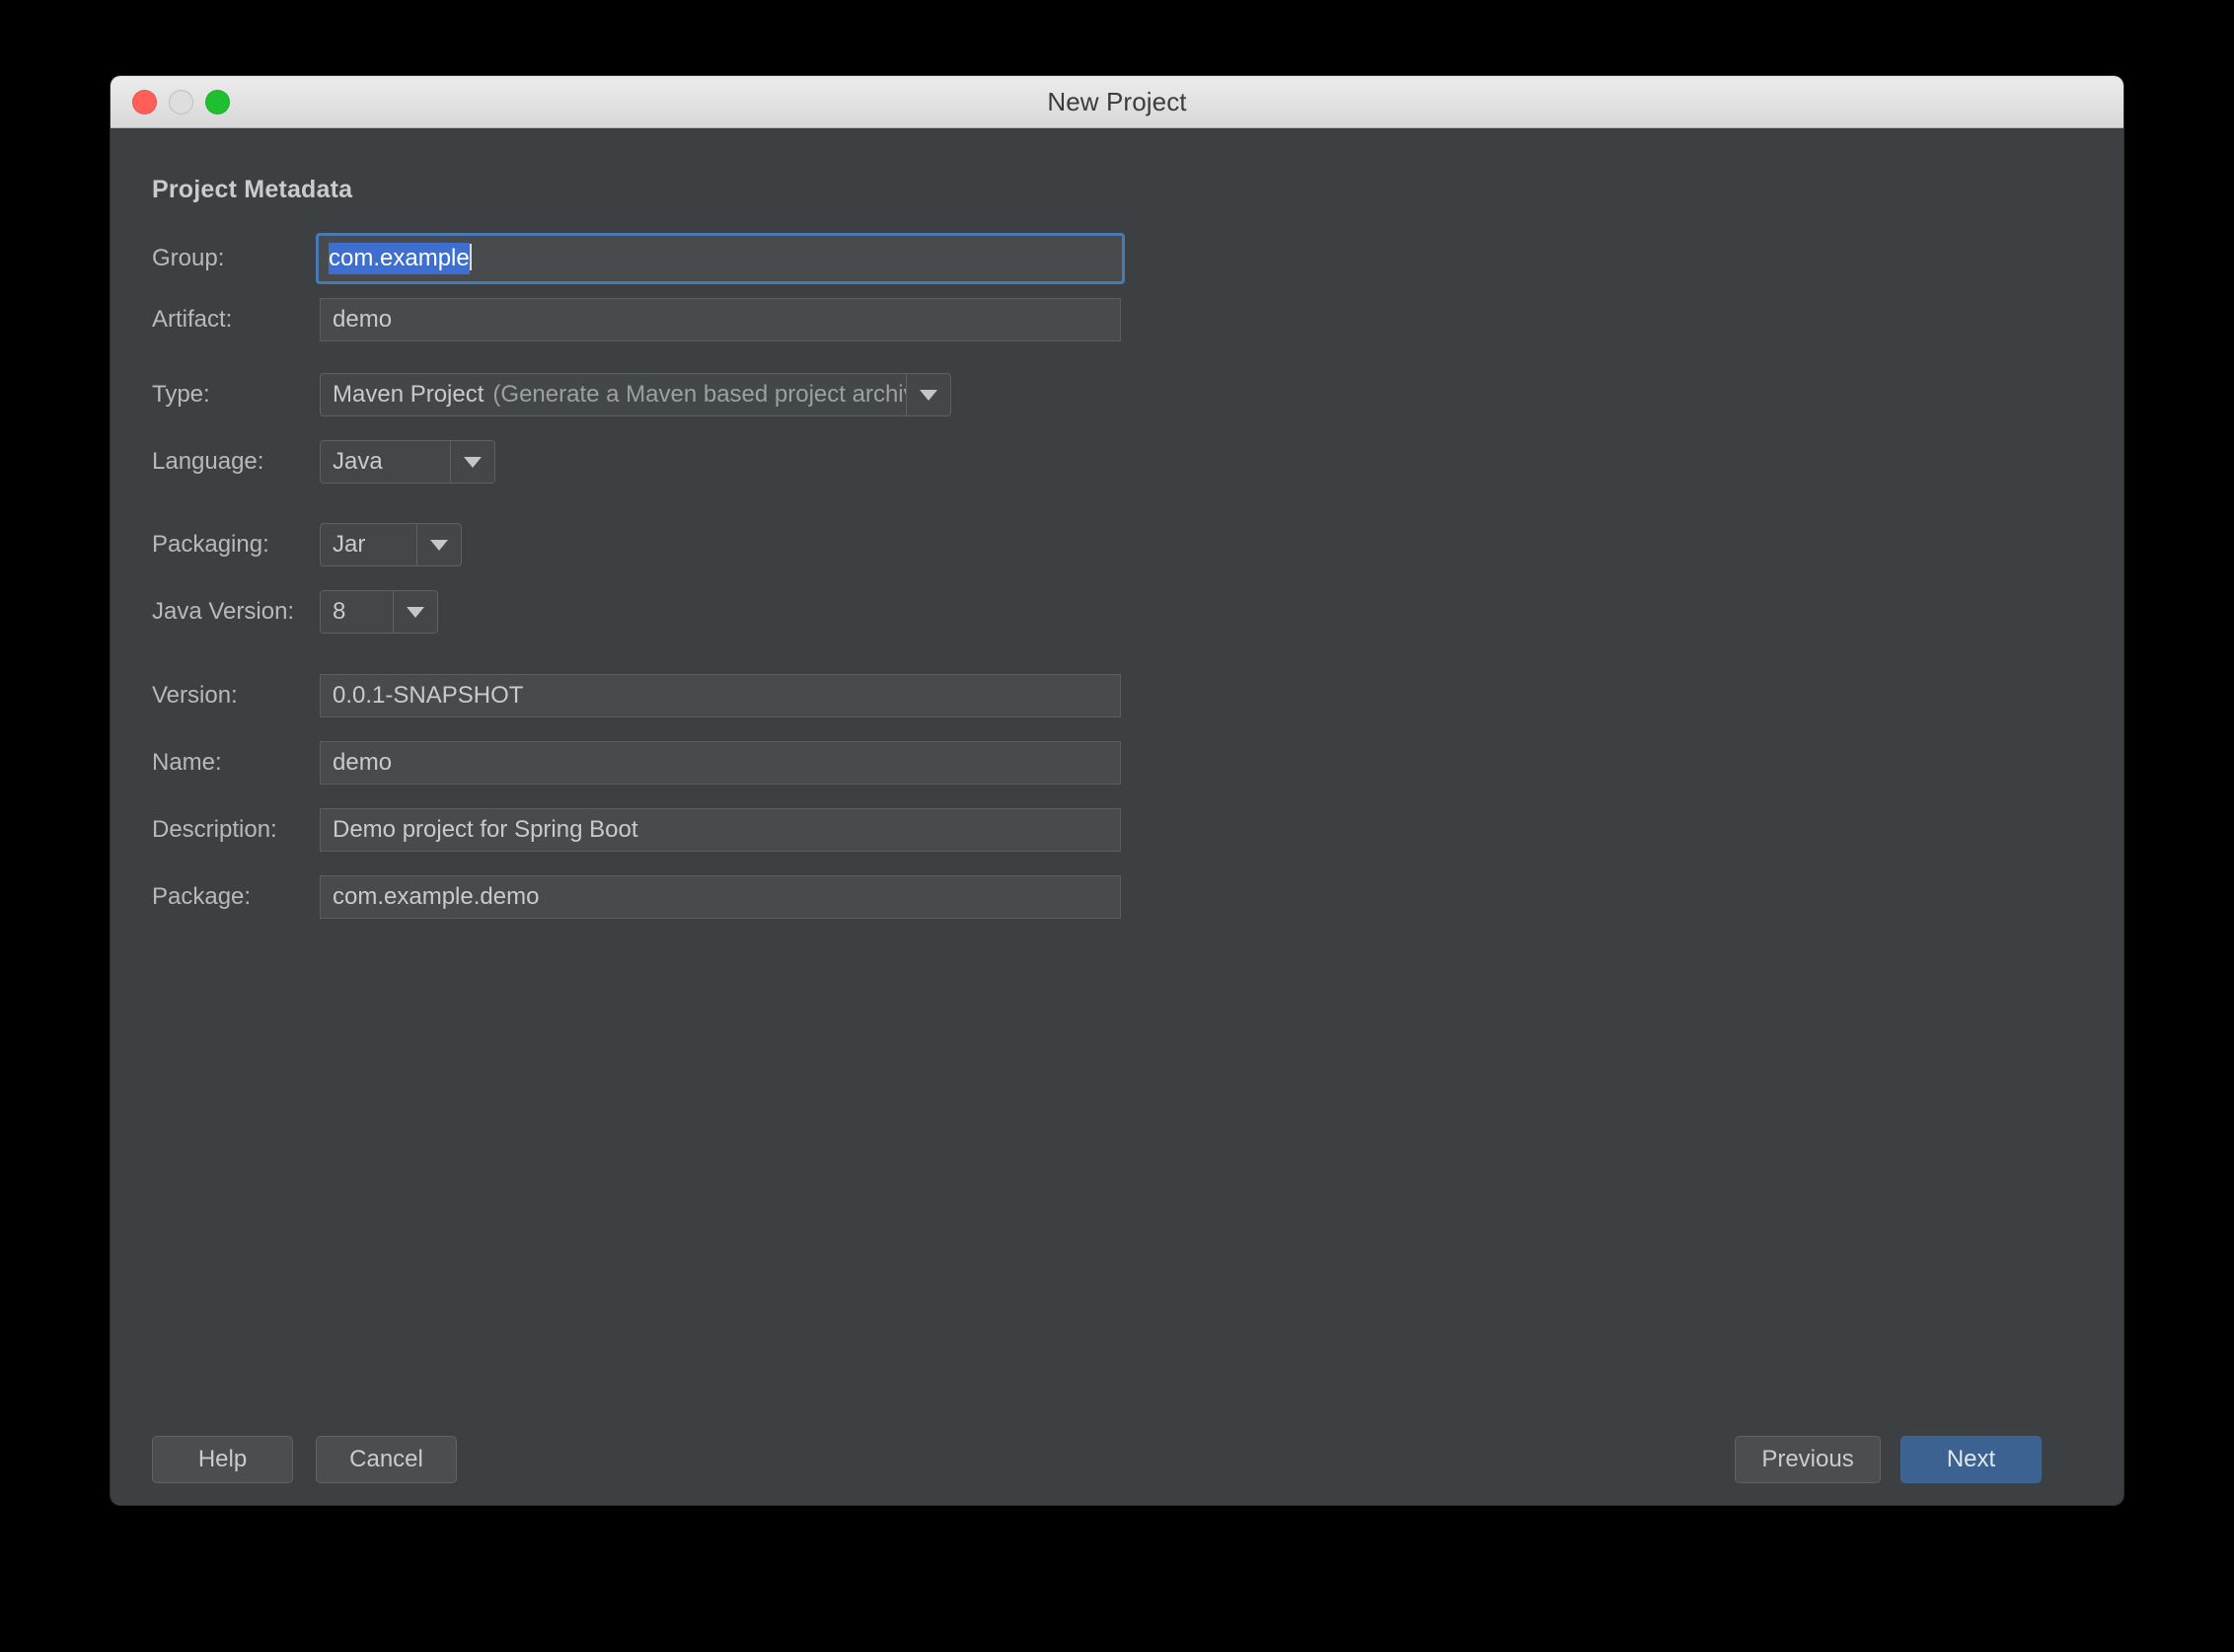 The height and width of the screenshot is (1652, 2234). What do you see at coordinates (253, 189) in the screenshot?
I see `page-title: Project Metadata` at bounding box center [253, 189].